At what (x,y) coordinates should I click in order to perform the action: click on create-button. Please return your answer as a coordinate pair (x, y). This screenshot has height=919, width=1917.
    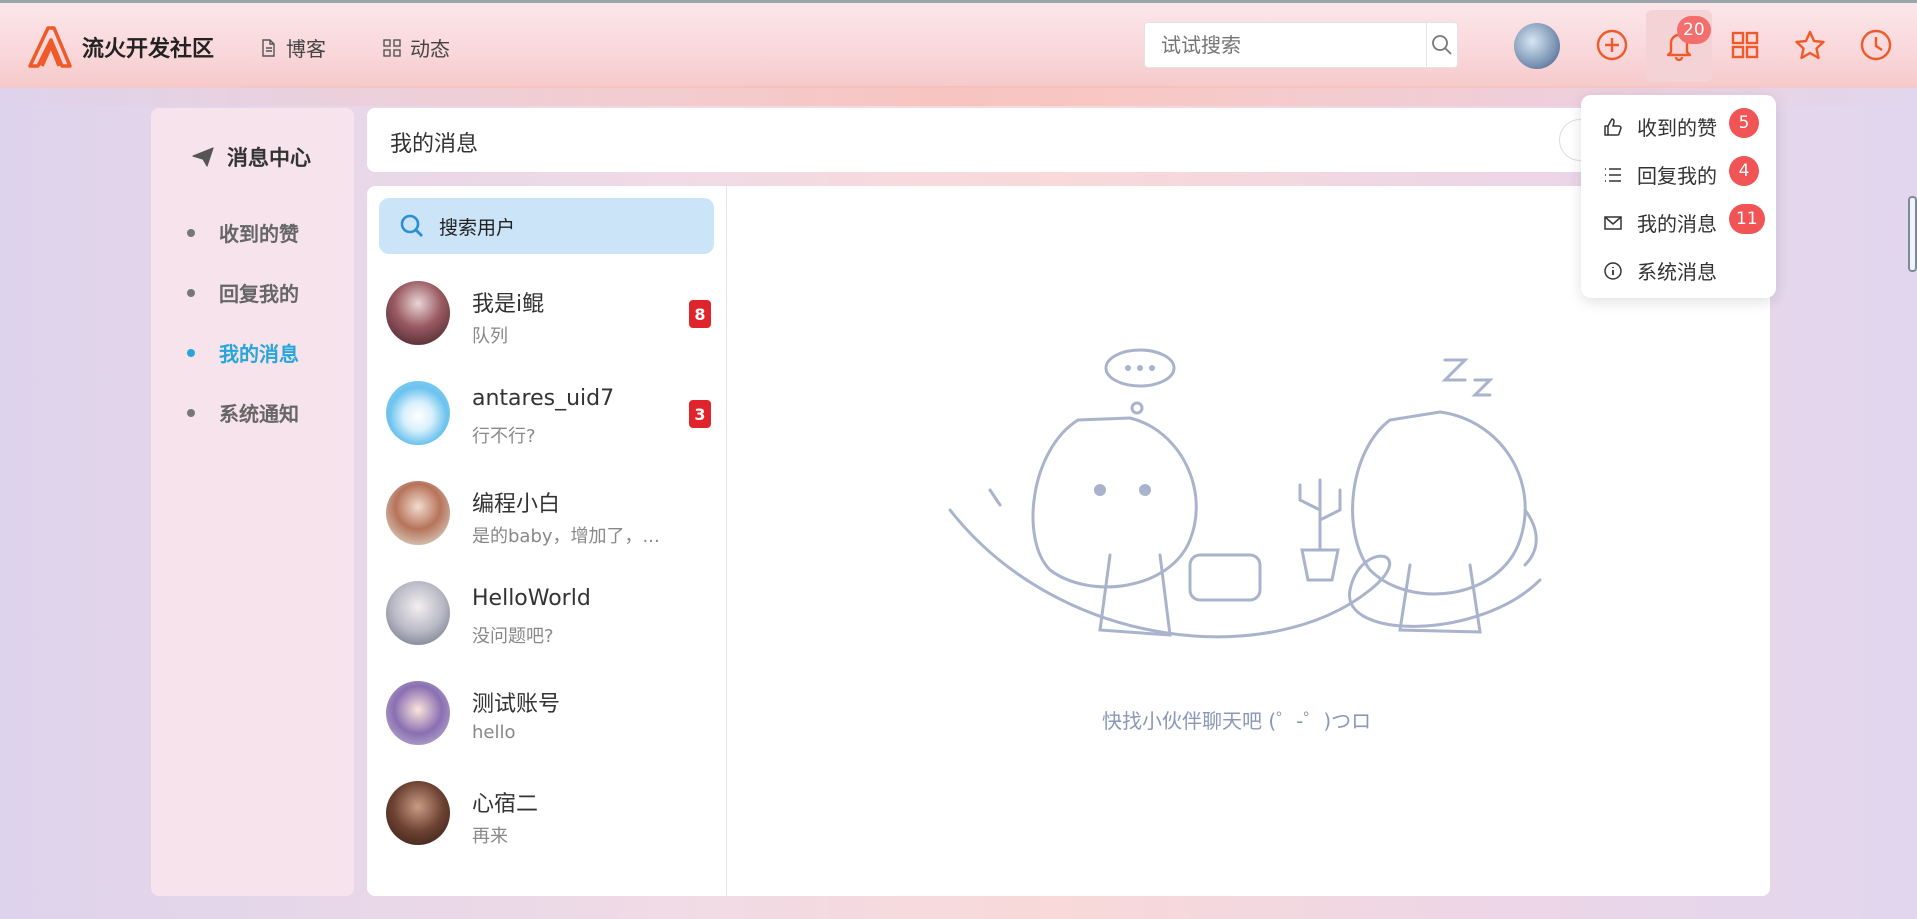
    Looking at the image, I should click on (1612, 45).